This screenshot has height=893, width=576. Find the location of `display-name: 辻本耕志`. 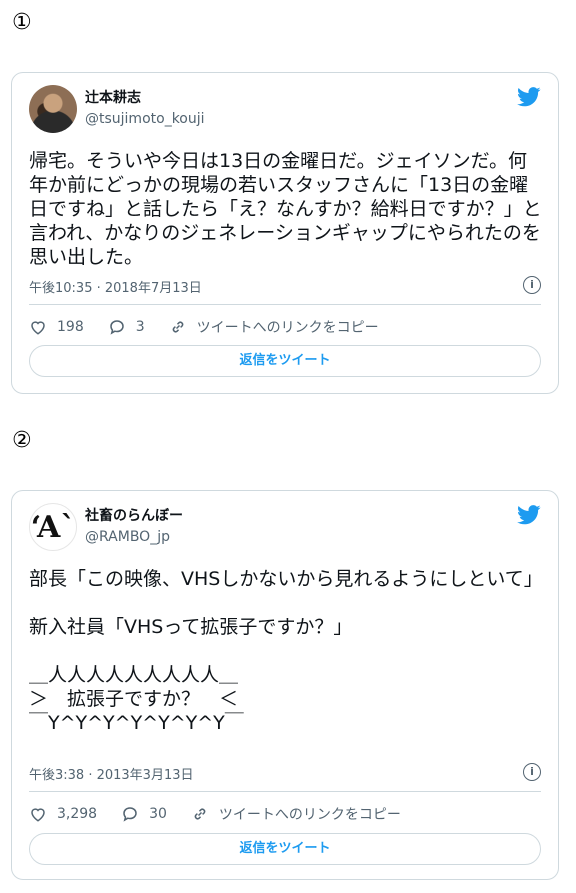

display-name: 辻本耕志 is located at coordinates (145, 98).